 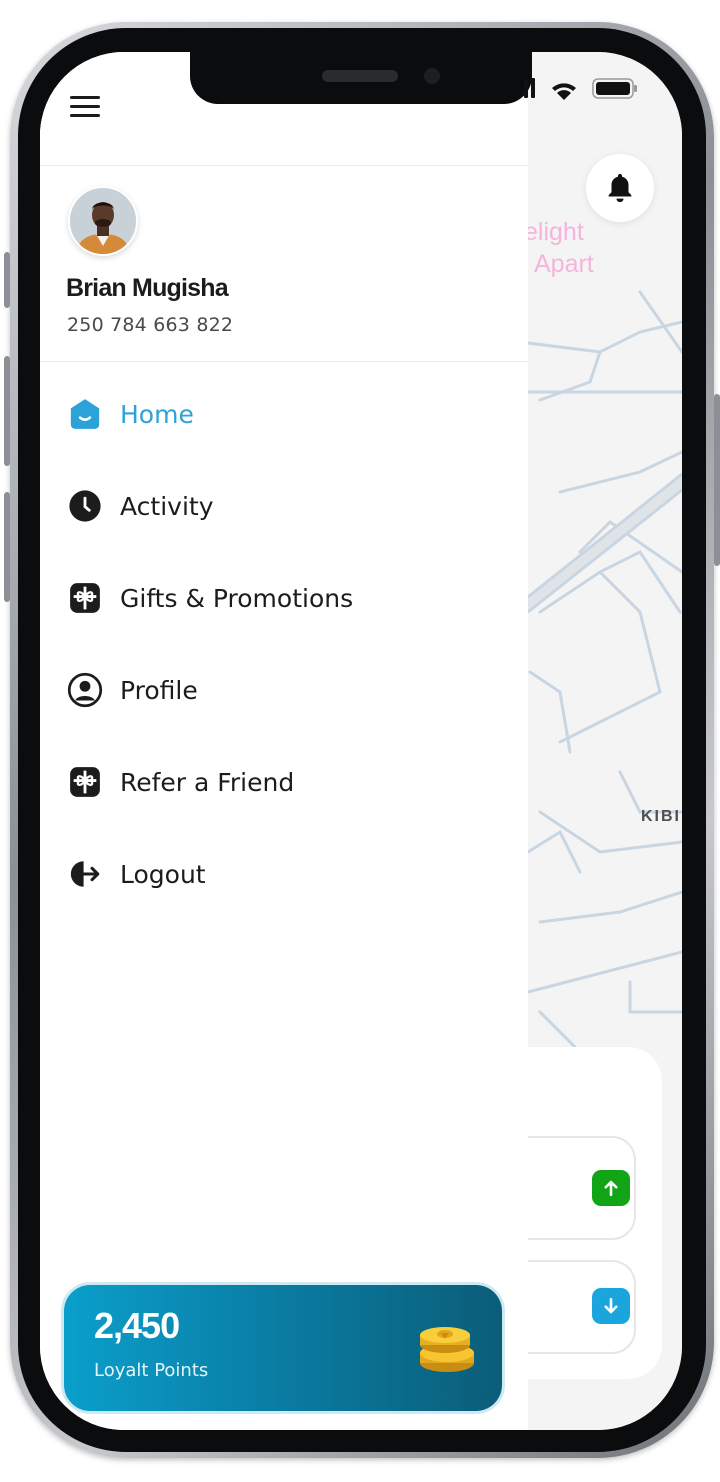 I want to click on menu-label-refer: Refer a Friend, so click(x=207, y=782).